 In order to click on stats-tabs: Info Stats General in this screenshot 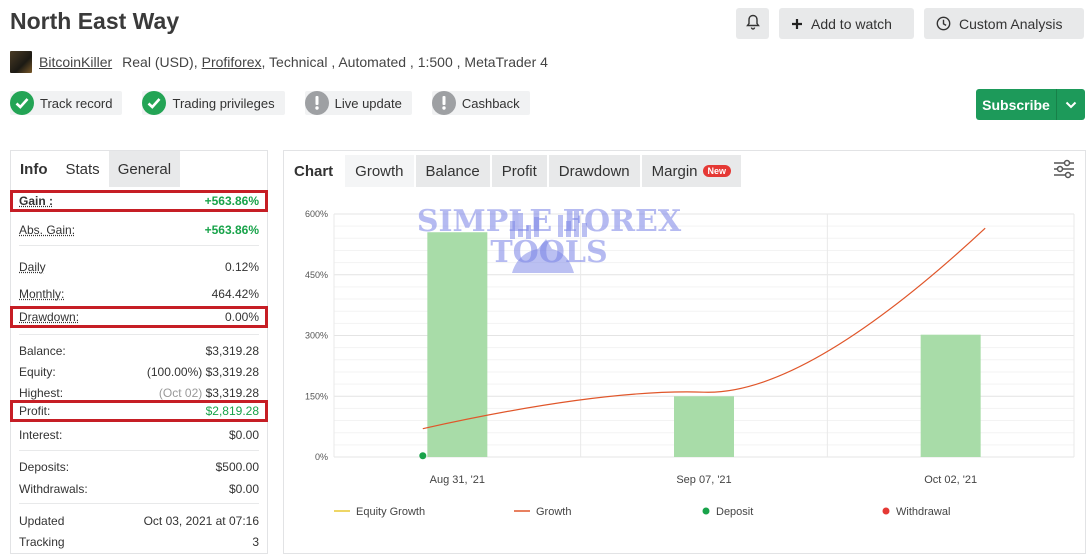, I will do `click(139, 169)`.